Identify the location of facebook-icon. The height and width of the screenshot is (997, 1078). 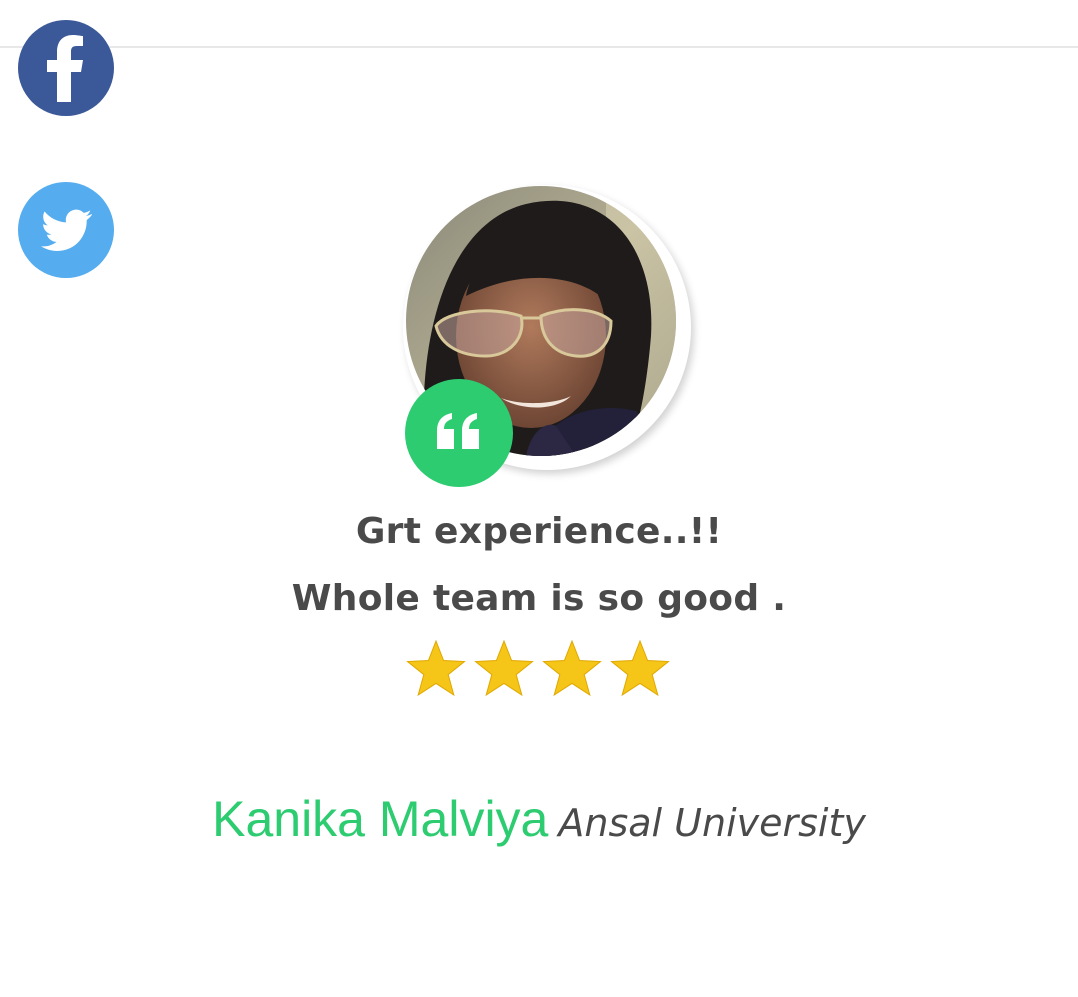
(66, 68).